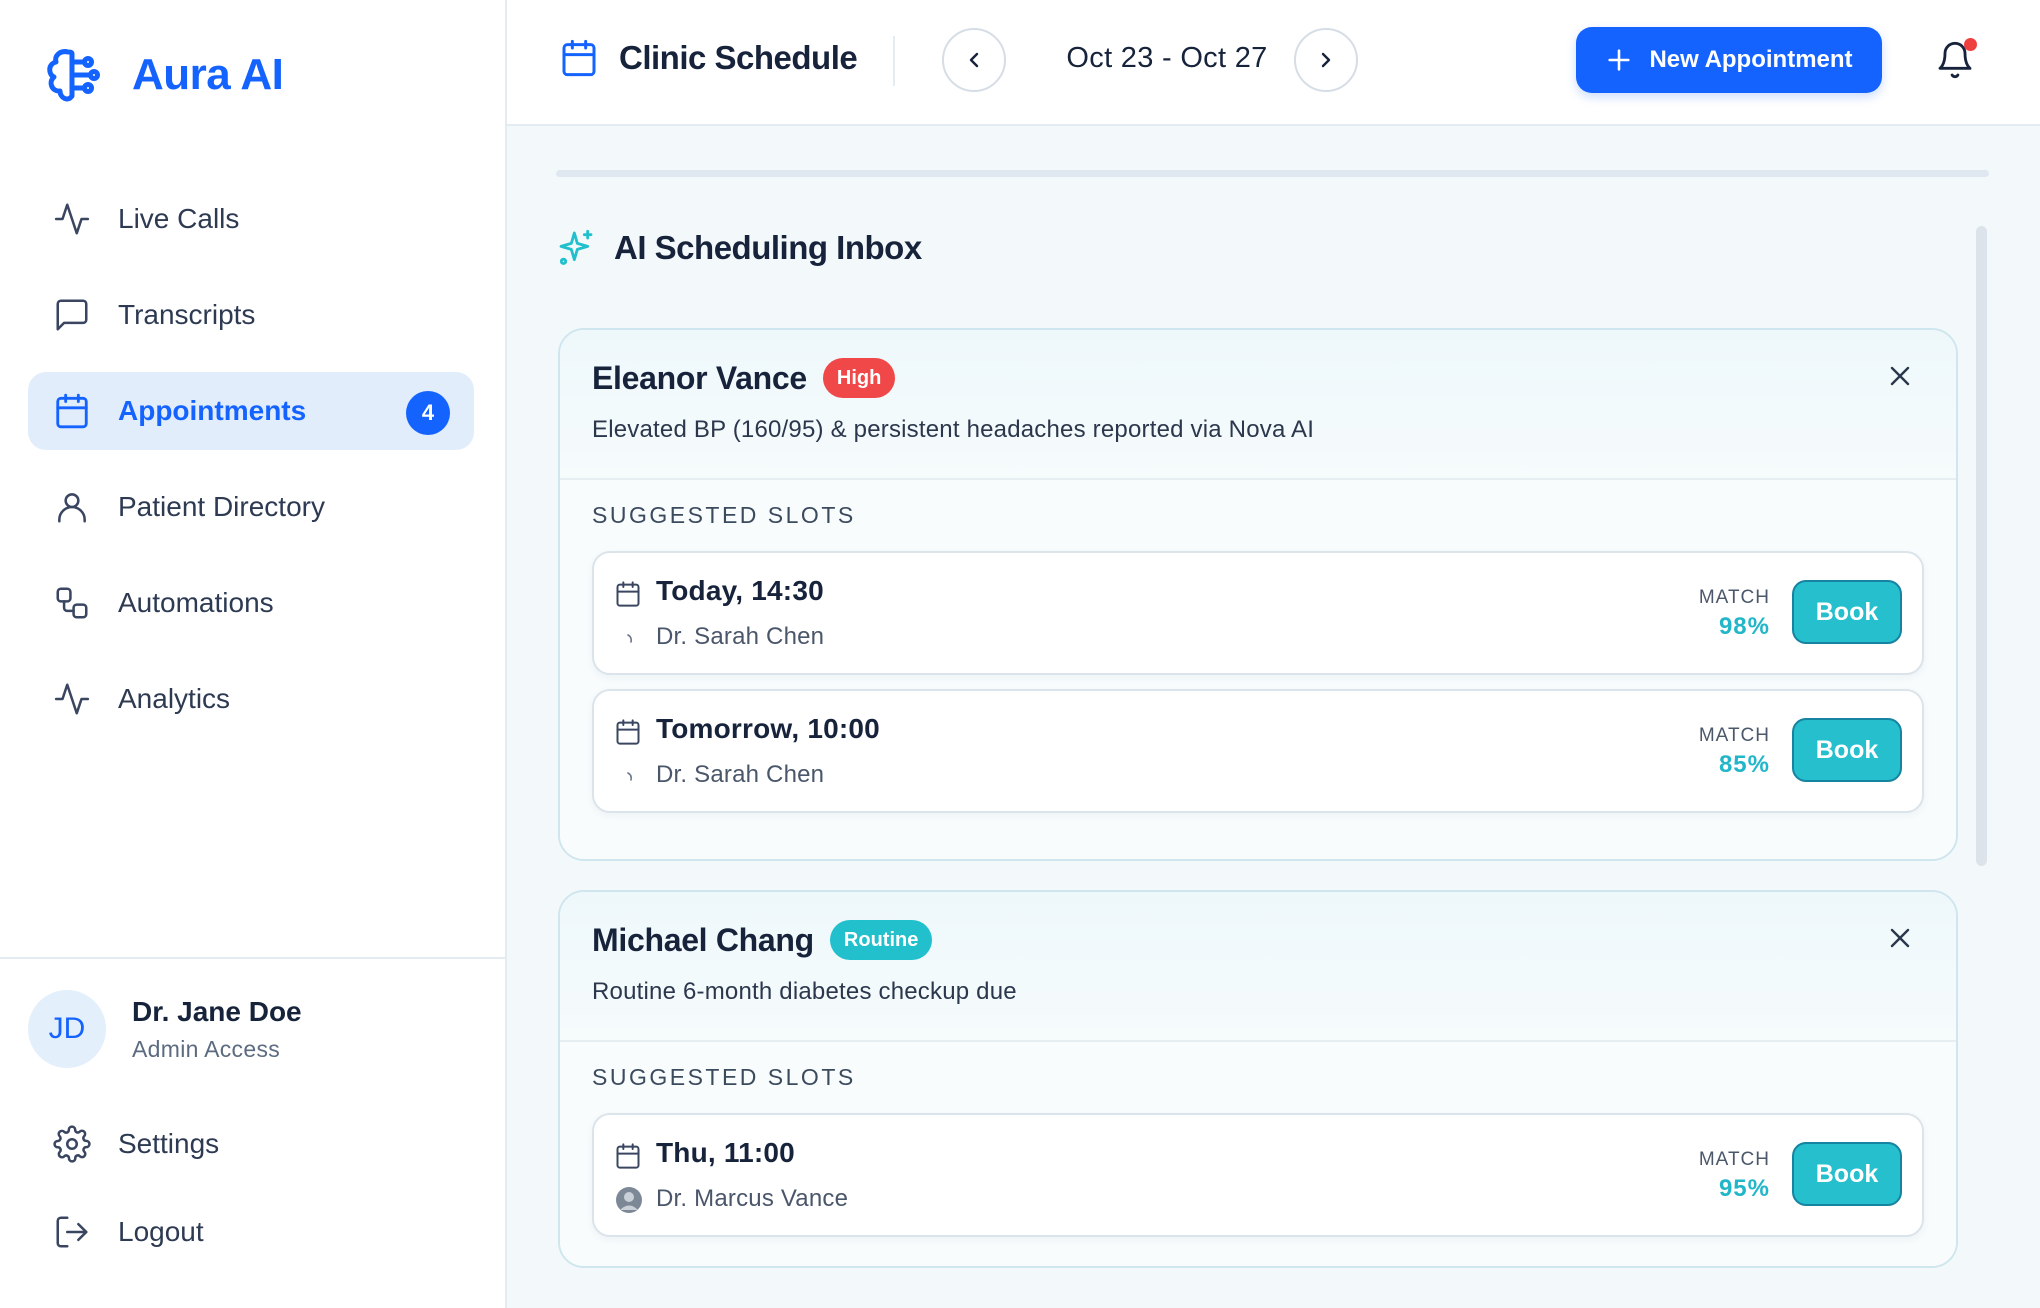  I want to click on notifications-button, so click(1957, 61).